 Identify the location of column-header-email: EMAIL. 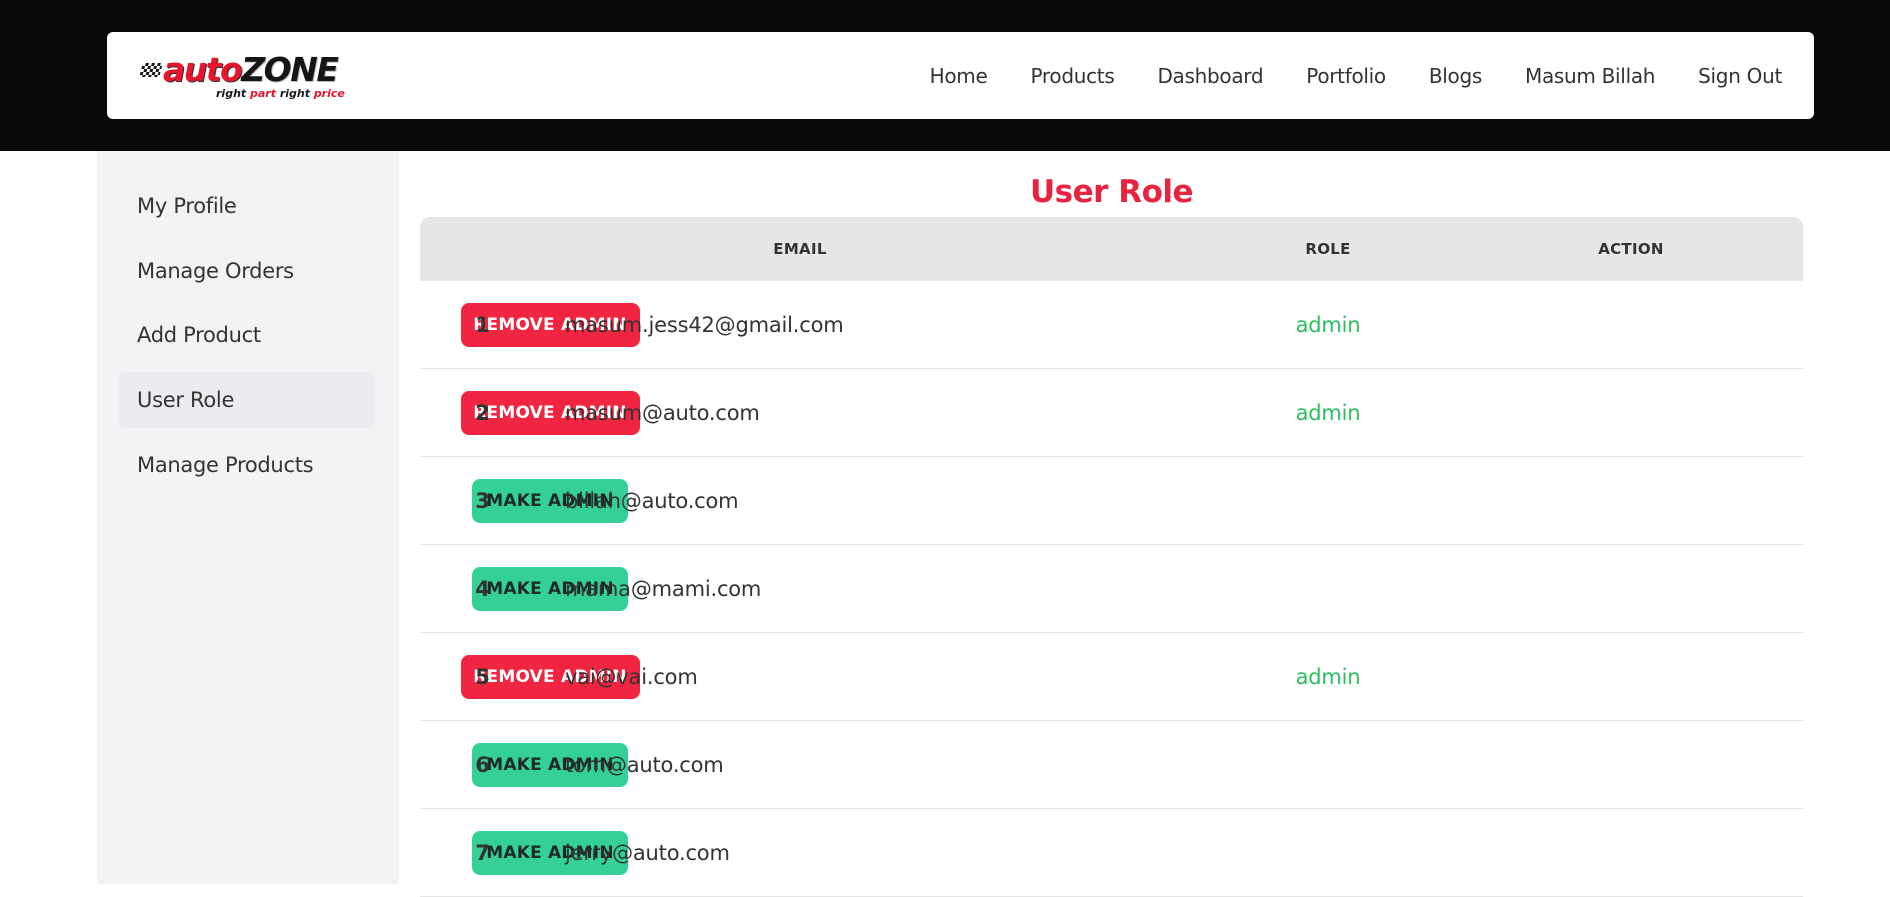
(800, 249).